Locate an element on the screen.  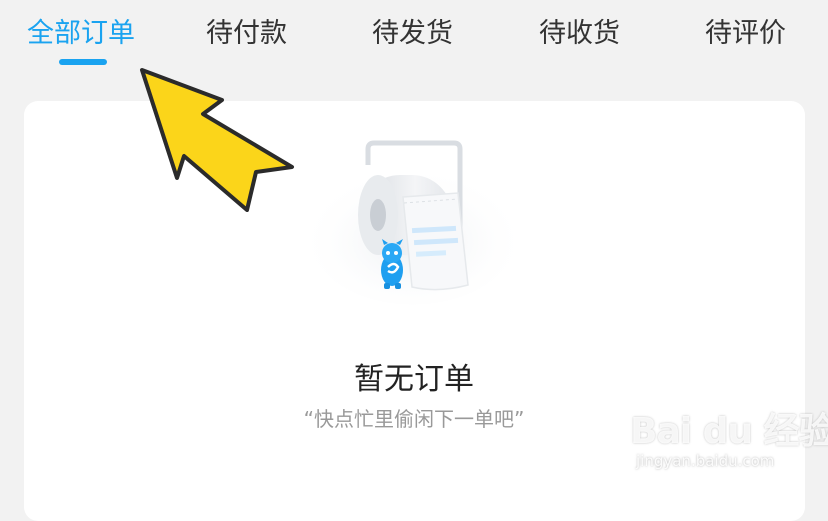
empty-state-title: 暂无订单 is located at coordinates (414, 379).